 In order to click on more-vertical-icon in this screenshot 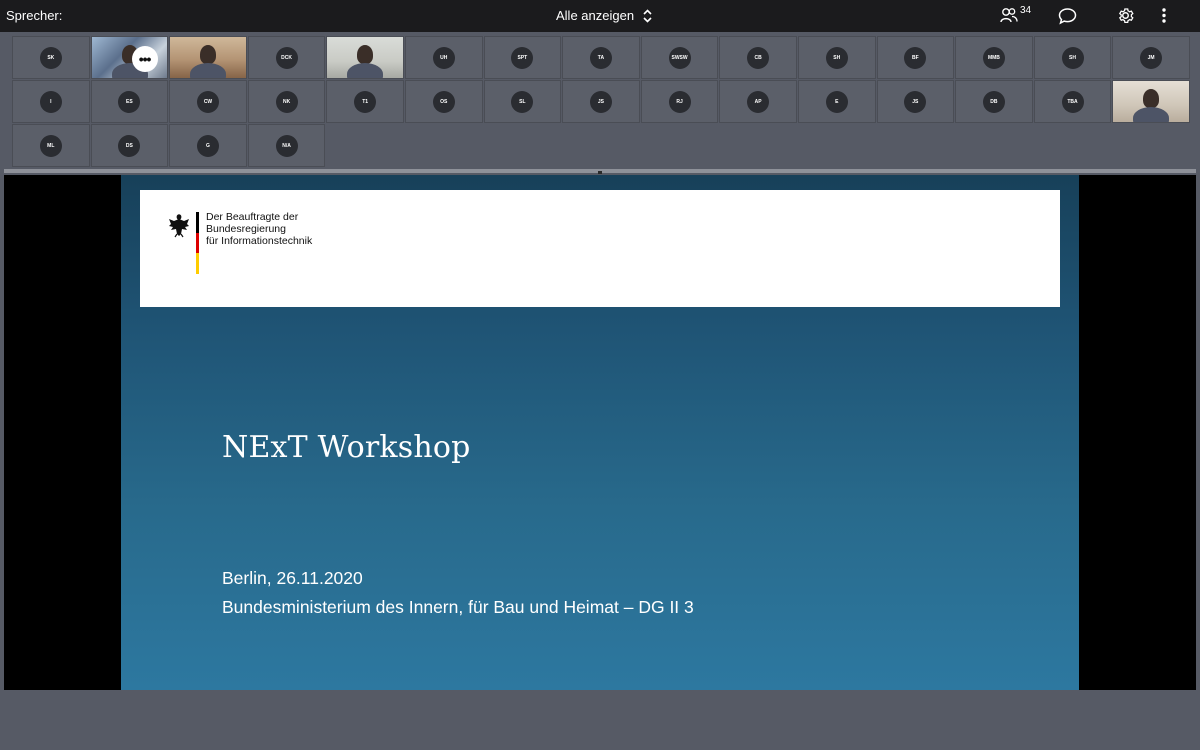, I will do `click(1164, 15)`.